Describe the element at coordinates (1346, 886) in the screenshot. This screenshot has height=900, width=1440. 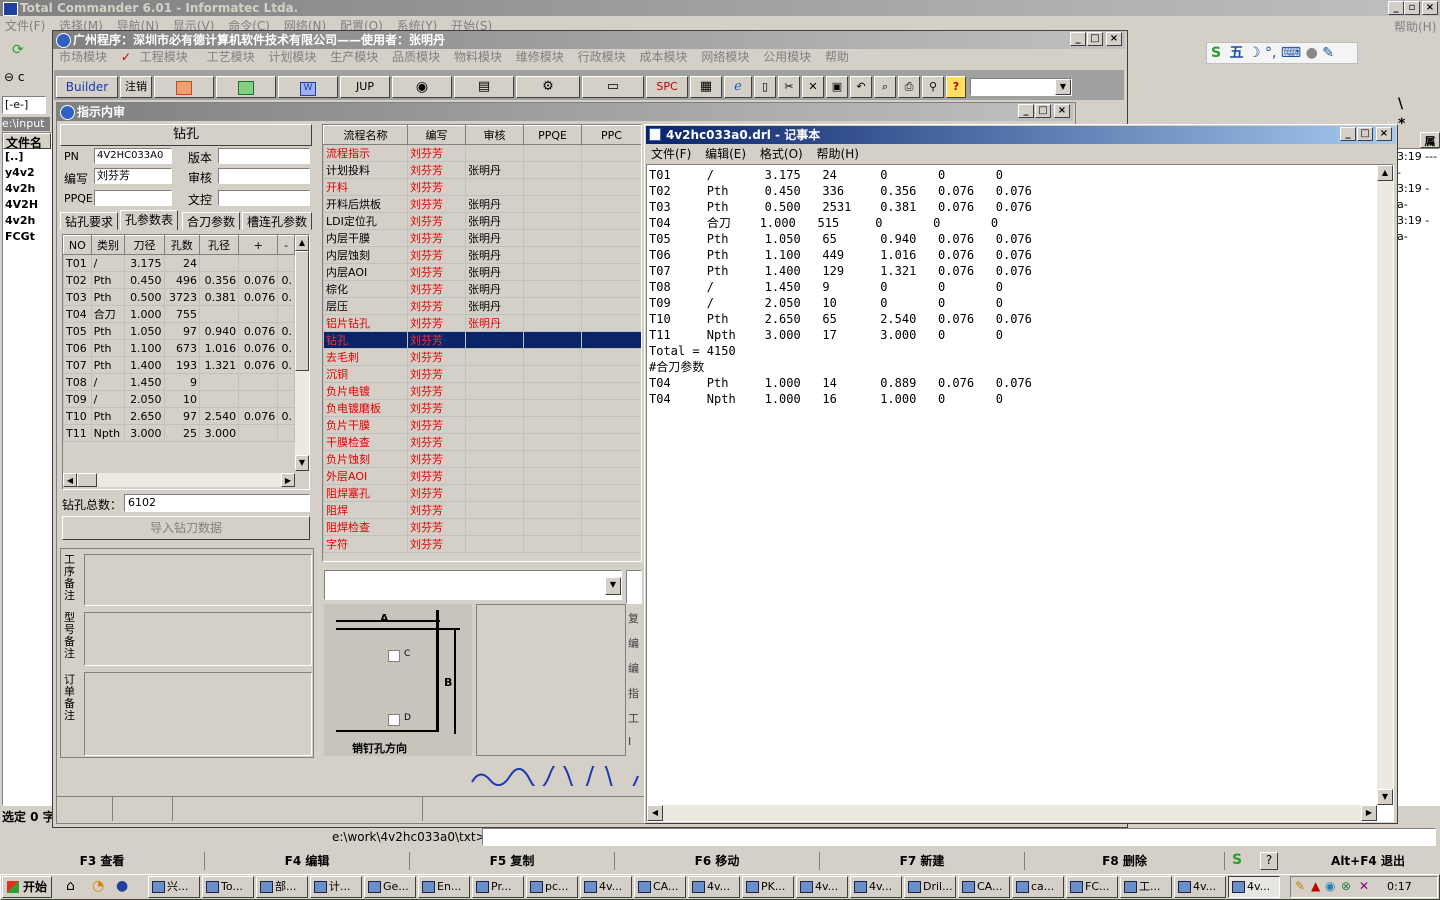
I see `tray-icon-4: ⊗` at that location.